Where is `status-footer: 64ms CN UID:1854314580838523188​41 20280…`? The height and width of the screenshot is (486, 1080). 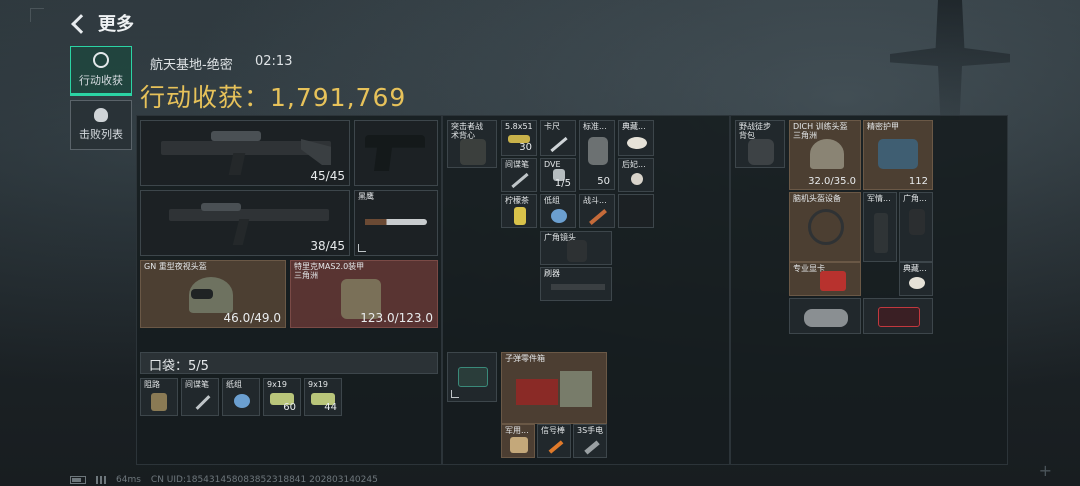
status-footer: 64ms CN UID:1854314580838523188​41 20280… is located at coordinates (224, 480).